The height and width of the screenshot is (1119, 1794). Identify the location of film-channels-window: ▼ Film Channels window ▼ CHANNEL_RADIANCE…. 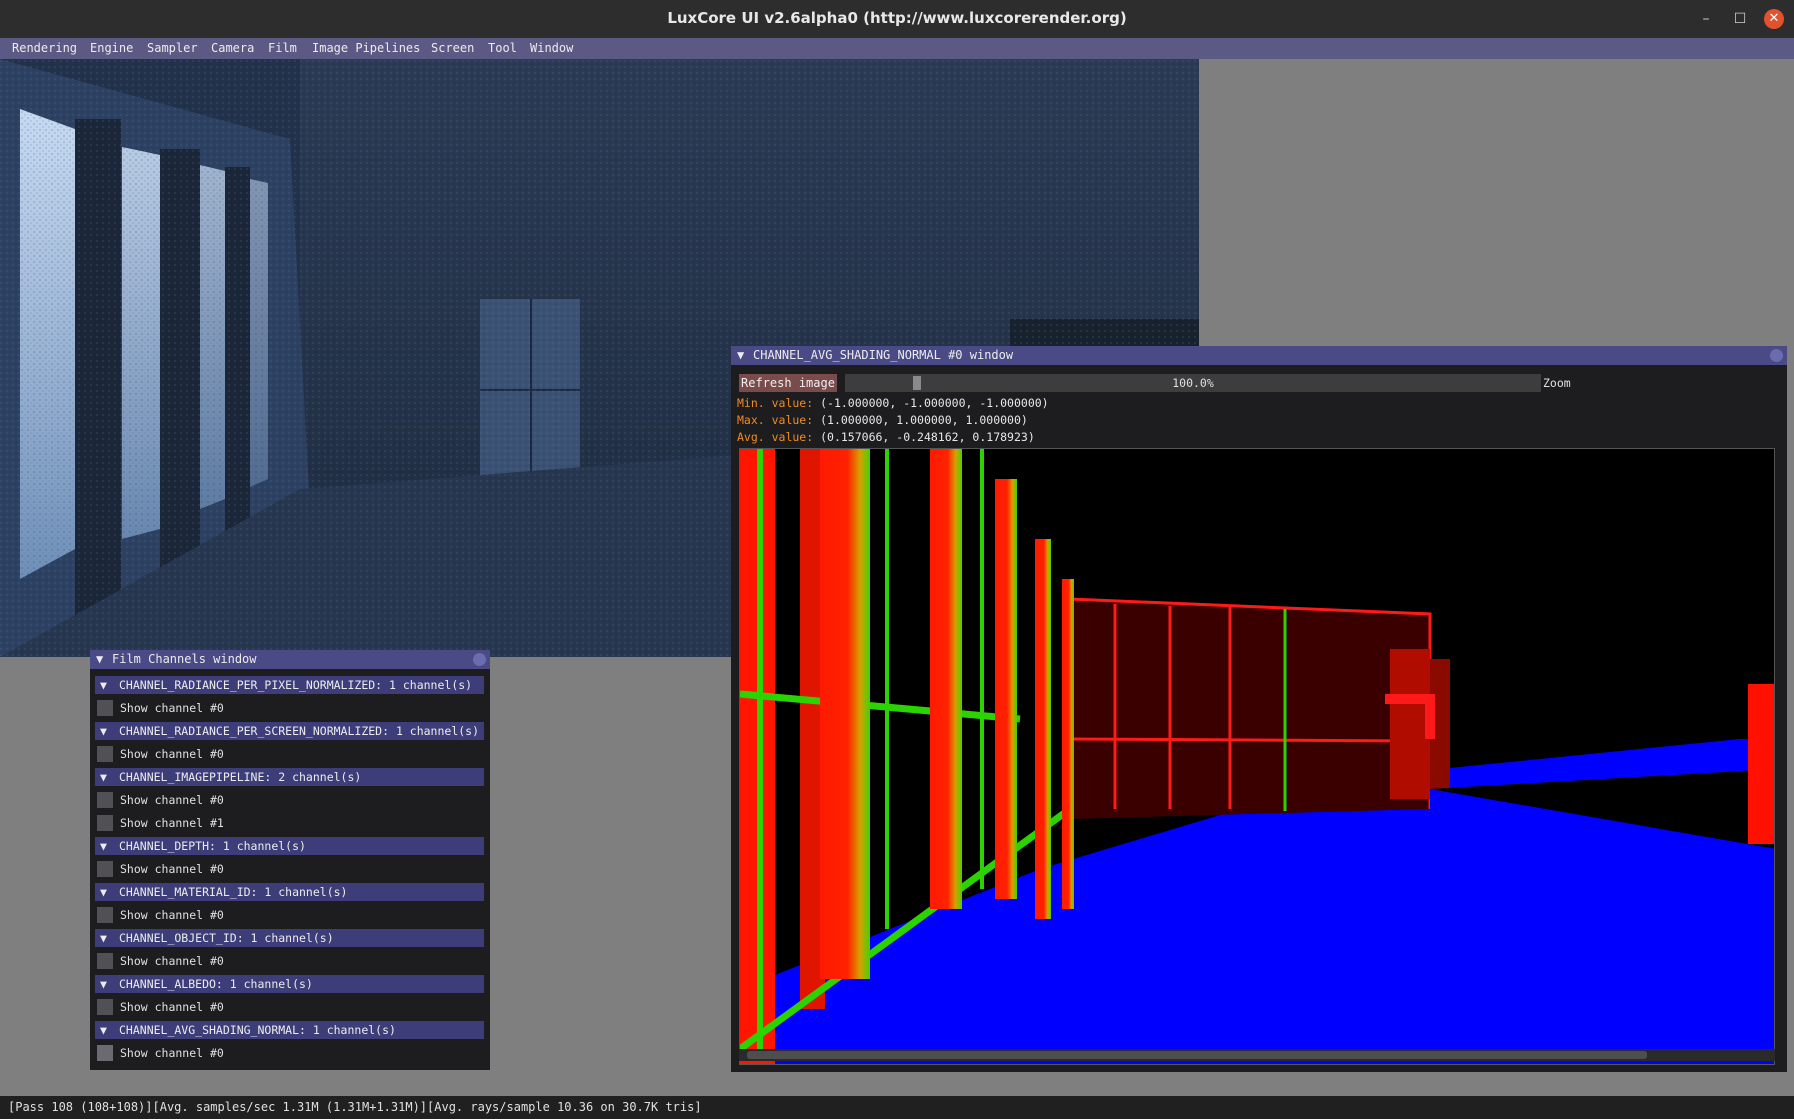
(290, 860).